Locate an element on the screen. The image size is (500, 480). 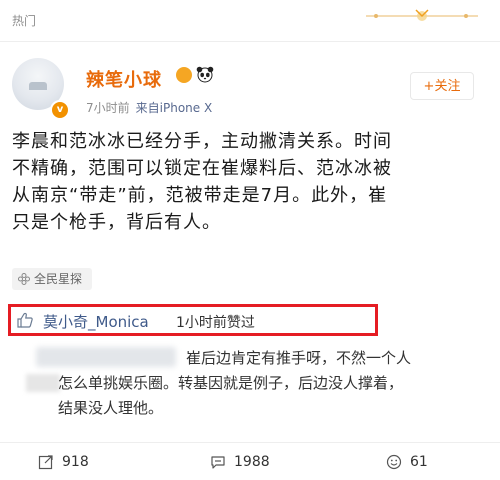
verified-badge-icon: v is located at coordinates (60, 110).